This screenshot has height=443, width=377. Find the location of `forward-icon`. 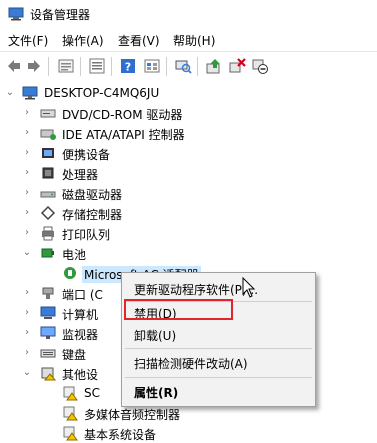

forward-icon is located at coordinates (34, 66).